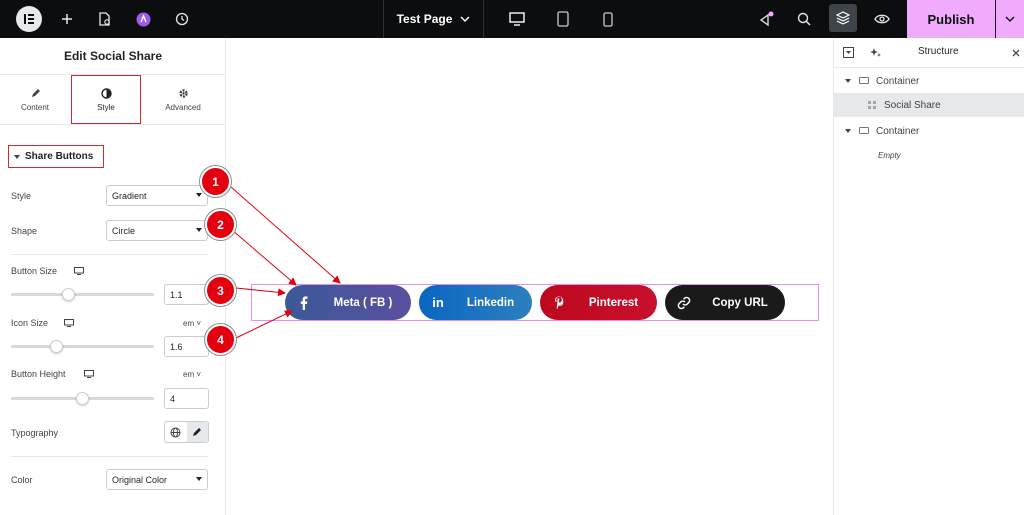 This screenshot has width=1024, height=515. What do you see at coordinates (1016, 53) in the screenshot?
I see `close-icon` at bounding box center [1016, 53].